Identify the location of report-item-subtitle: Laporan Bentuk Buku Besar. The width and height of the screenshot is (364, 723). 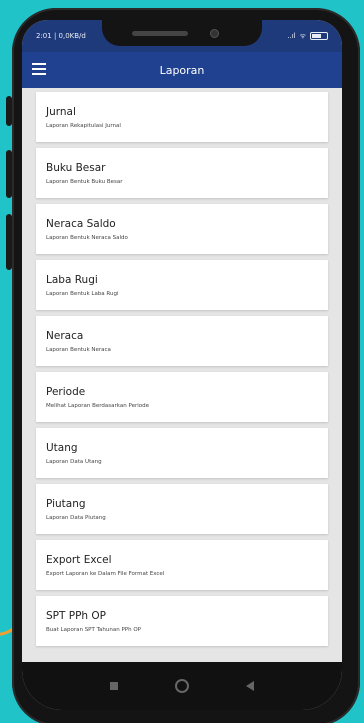
(84, 182).